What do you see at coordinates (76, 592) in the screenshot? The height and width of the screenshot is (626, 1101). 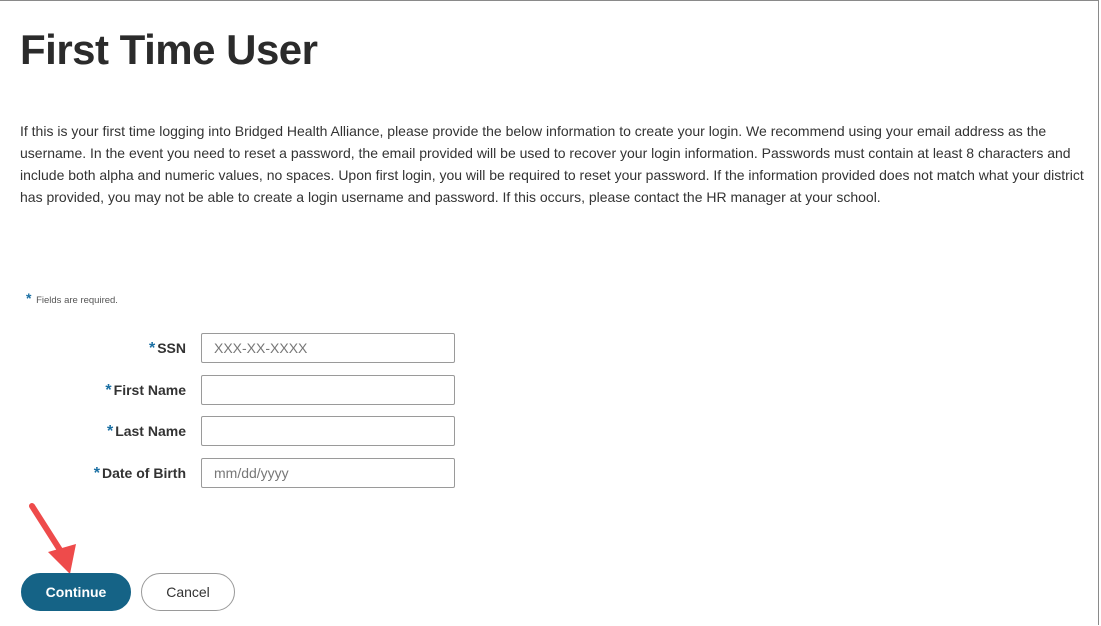 I see `continue-button: Continue` at bounding box center [76, 592].